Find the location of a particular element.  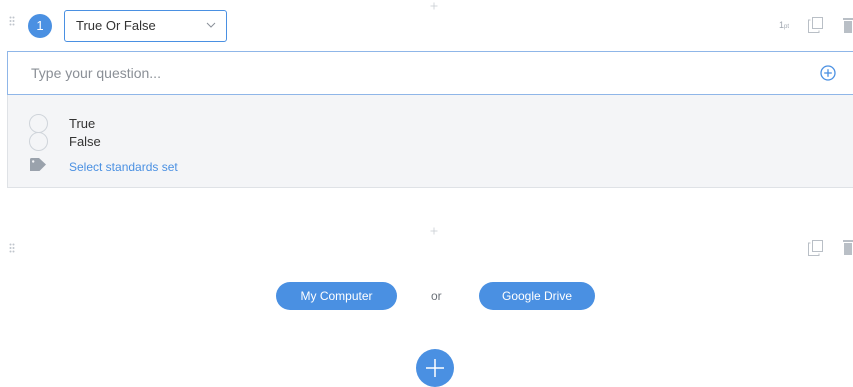

question-type-value: True Or False is located at coordinates (116, 25).